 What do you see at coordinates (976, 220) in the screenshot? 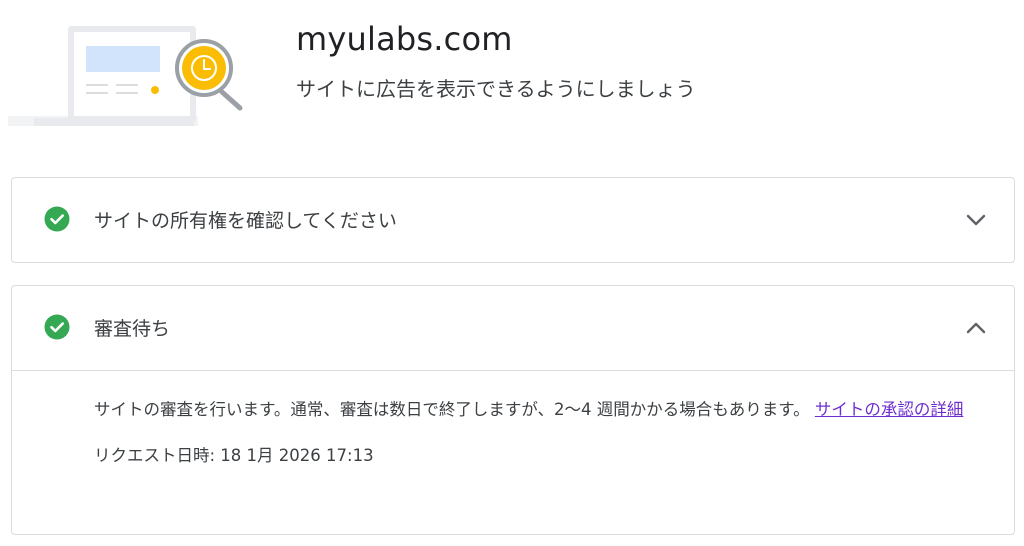
I see `chevron-down-icon` at bounding box center [976, 220].